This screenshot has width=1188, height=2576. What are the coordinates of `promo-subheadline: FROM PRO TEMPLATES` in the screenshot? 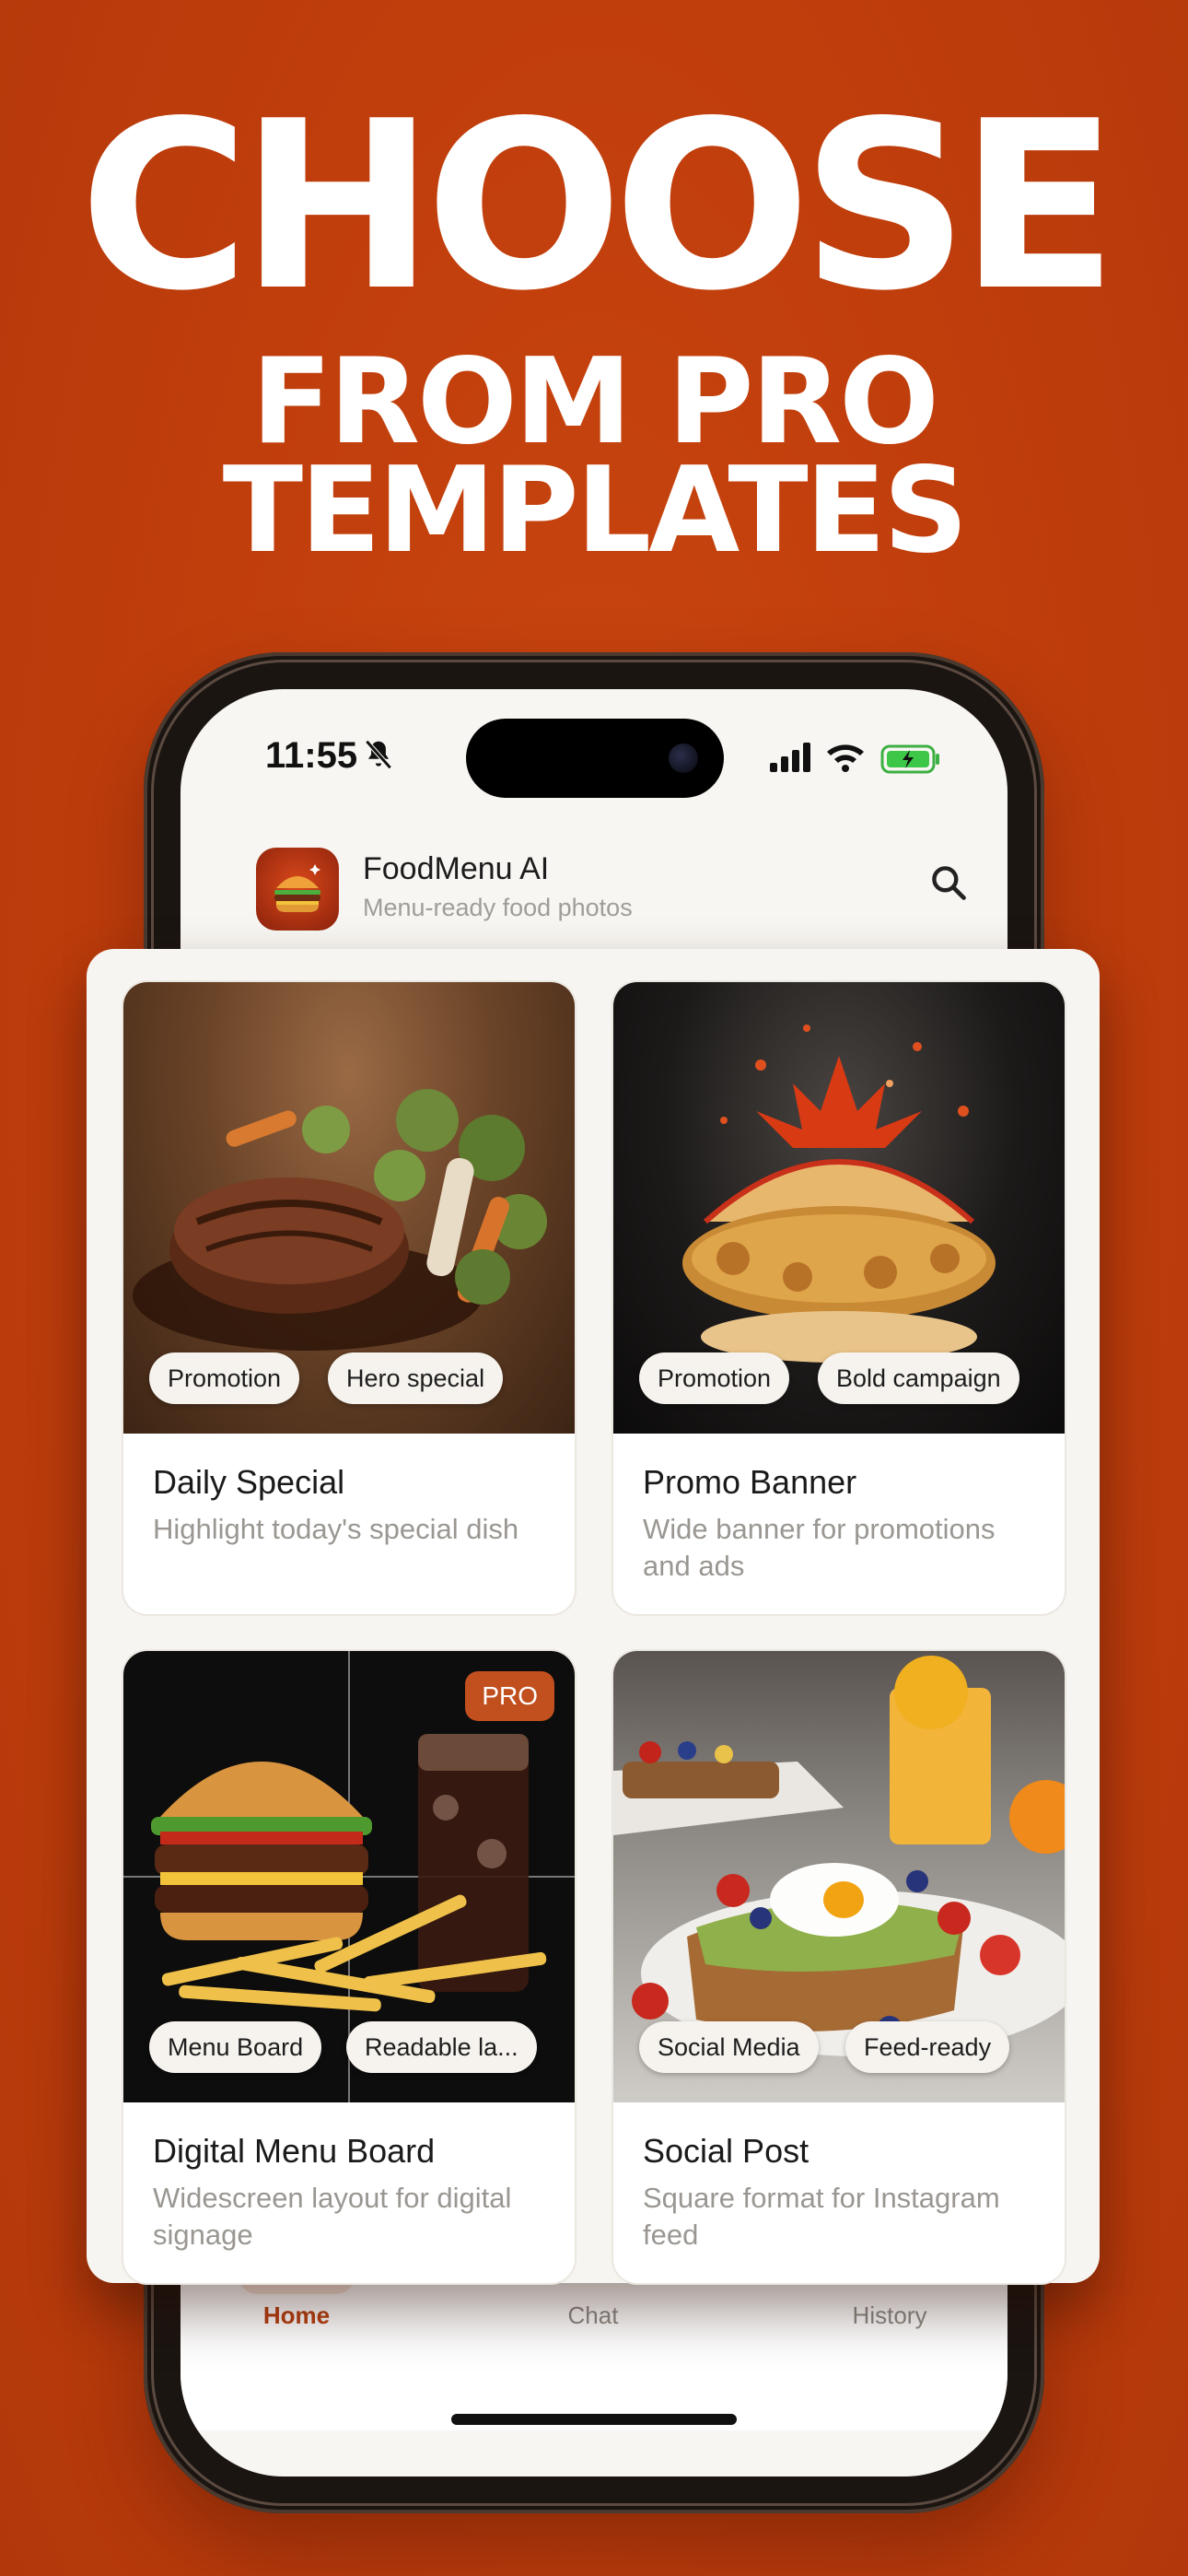 It's located at (594, 457).